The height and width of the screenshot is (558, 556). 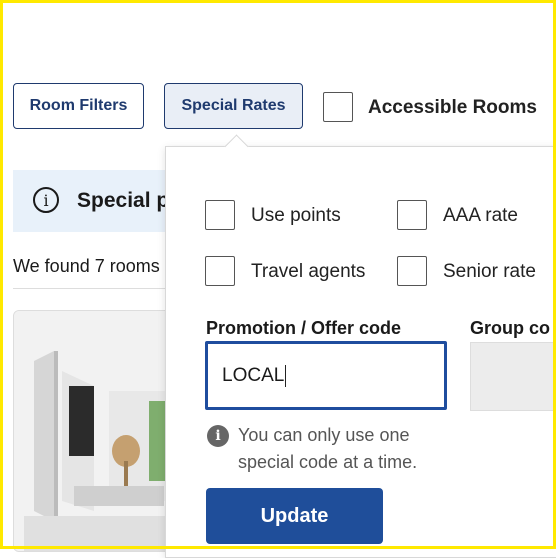 I want to click on room-photo, so click(x=99, y=431).